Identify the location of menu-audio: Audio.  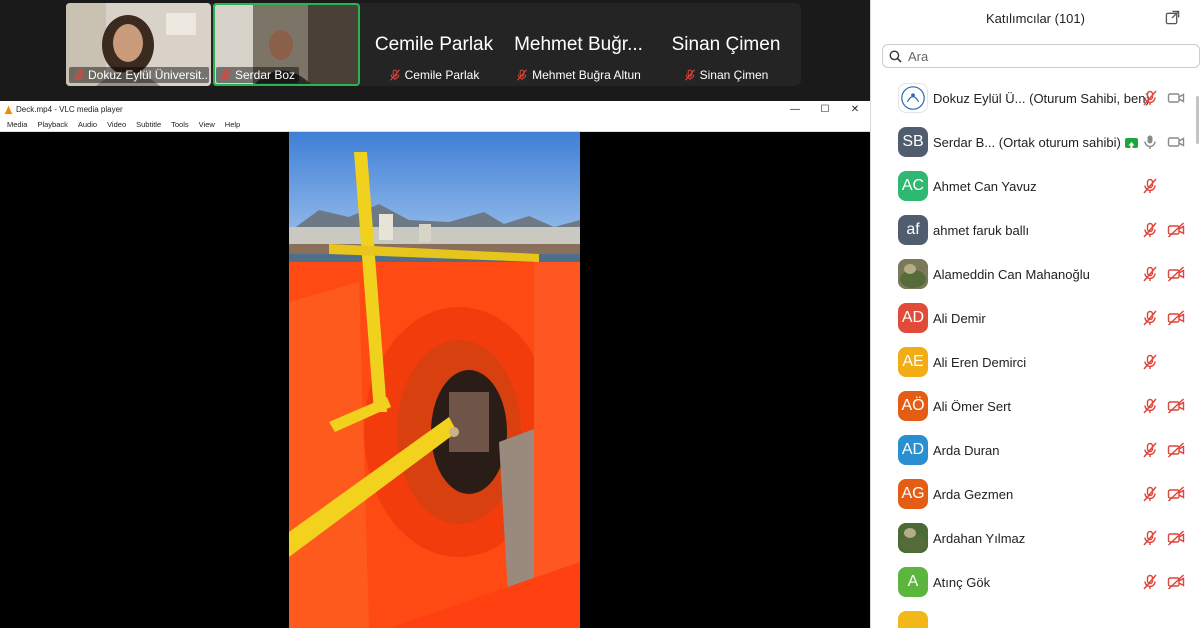
(87, 124).